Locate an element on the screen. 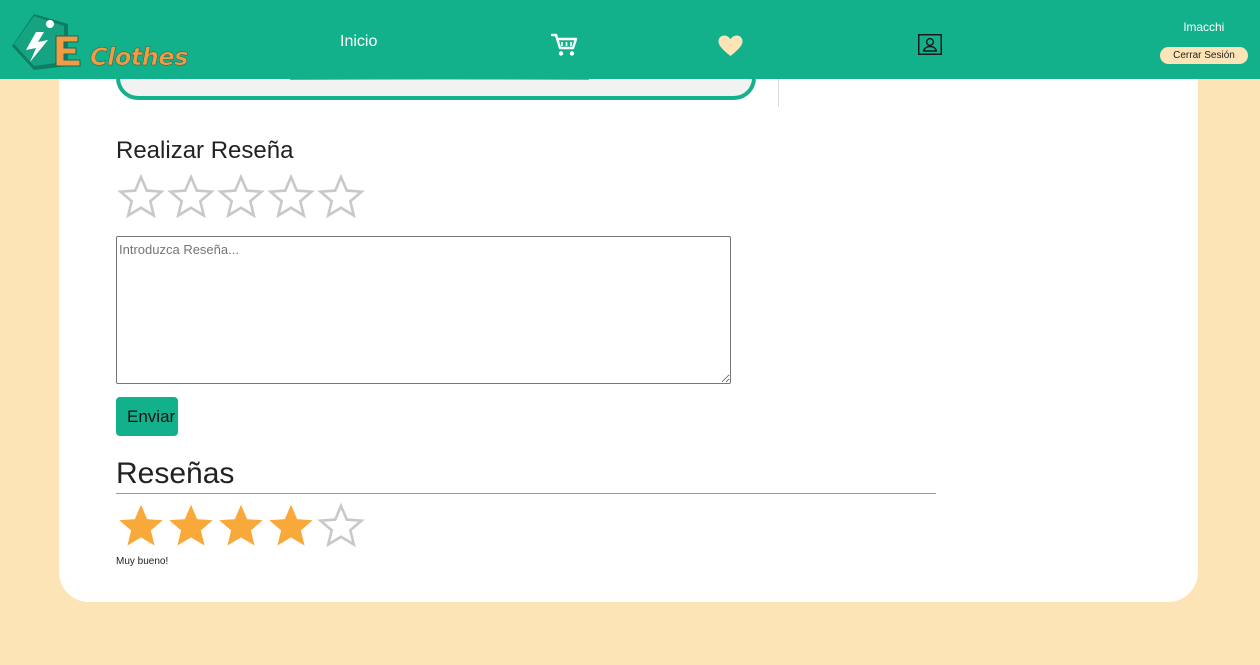 The width and height of the screenshot is (1260, 665). top-navbar: Clothes Inicio lmacchi Cerrar Sesión is located at coordinates (630, 39).